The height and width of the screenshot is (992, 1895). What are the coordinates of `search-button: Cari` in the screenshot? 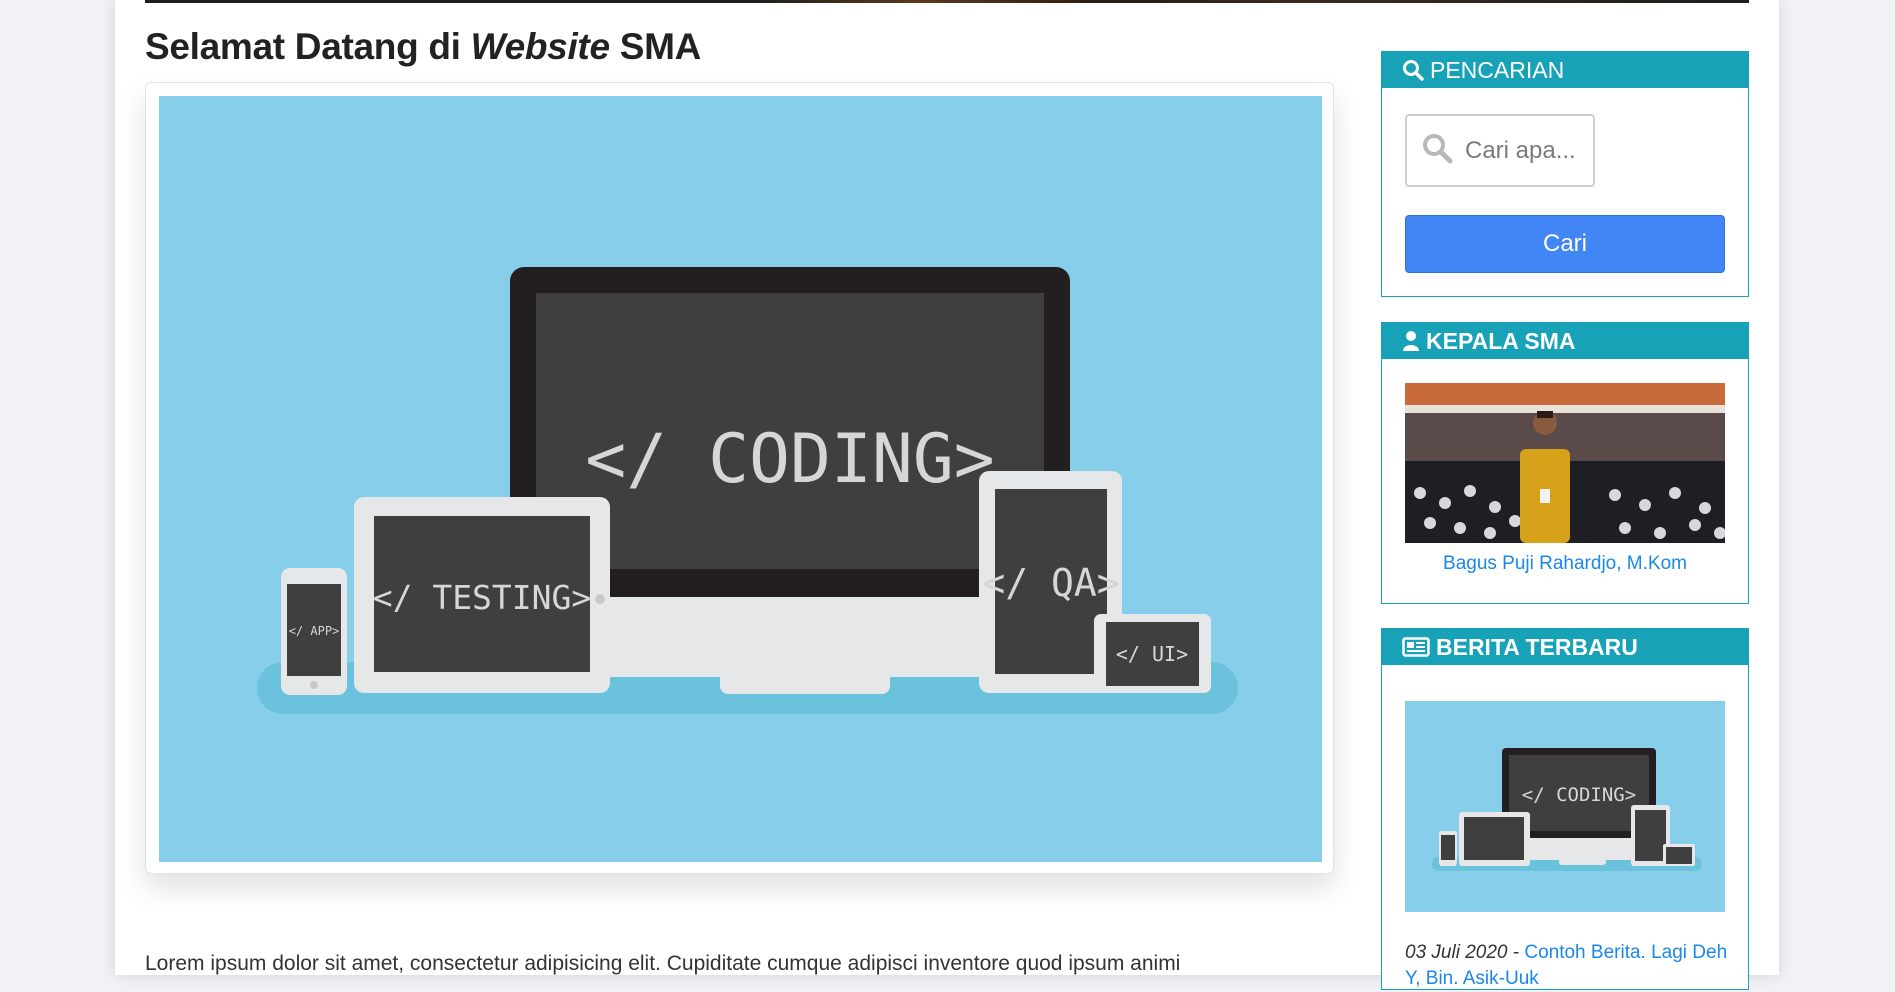 It's located at (1565, 244).